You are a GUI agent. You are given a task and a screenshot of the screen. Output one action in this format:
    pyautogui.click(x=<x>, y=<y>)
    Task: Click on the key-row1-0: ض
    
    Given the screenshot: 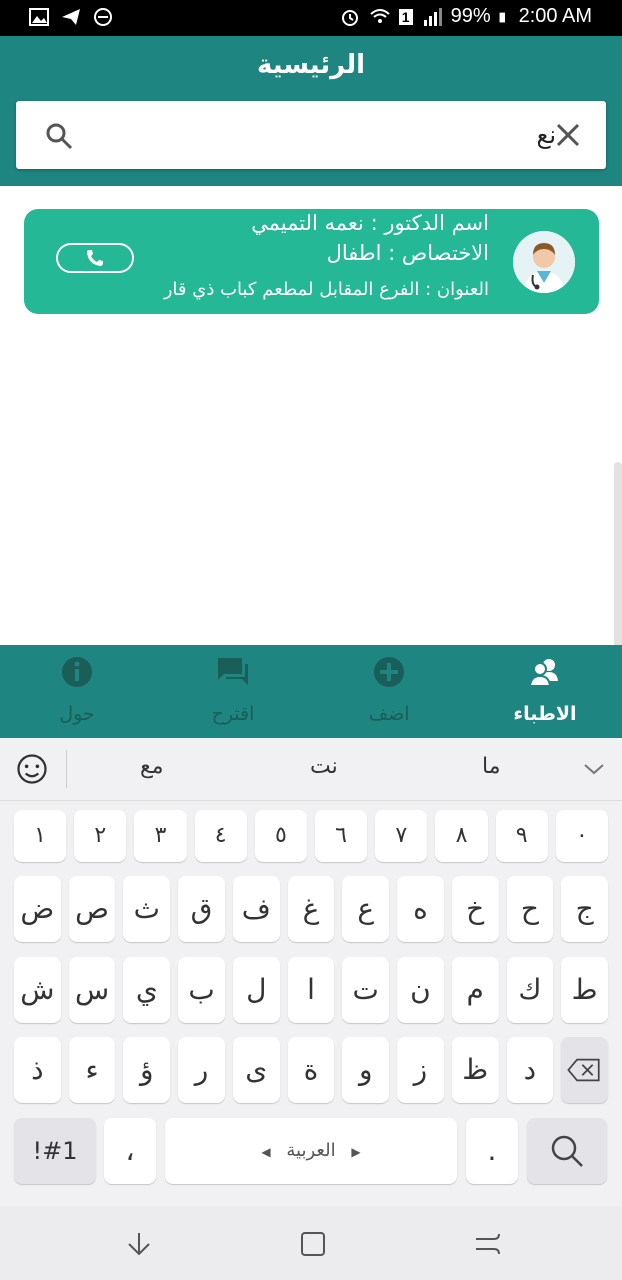 What is the action you would take?
    pyautogui.click(x=37, y=909)
    